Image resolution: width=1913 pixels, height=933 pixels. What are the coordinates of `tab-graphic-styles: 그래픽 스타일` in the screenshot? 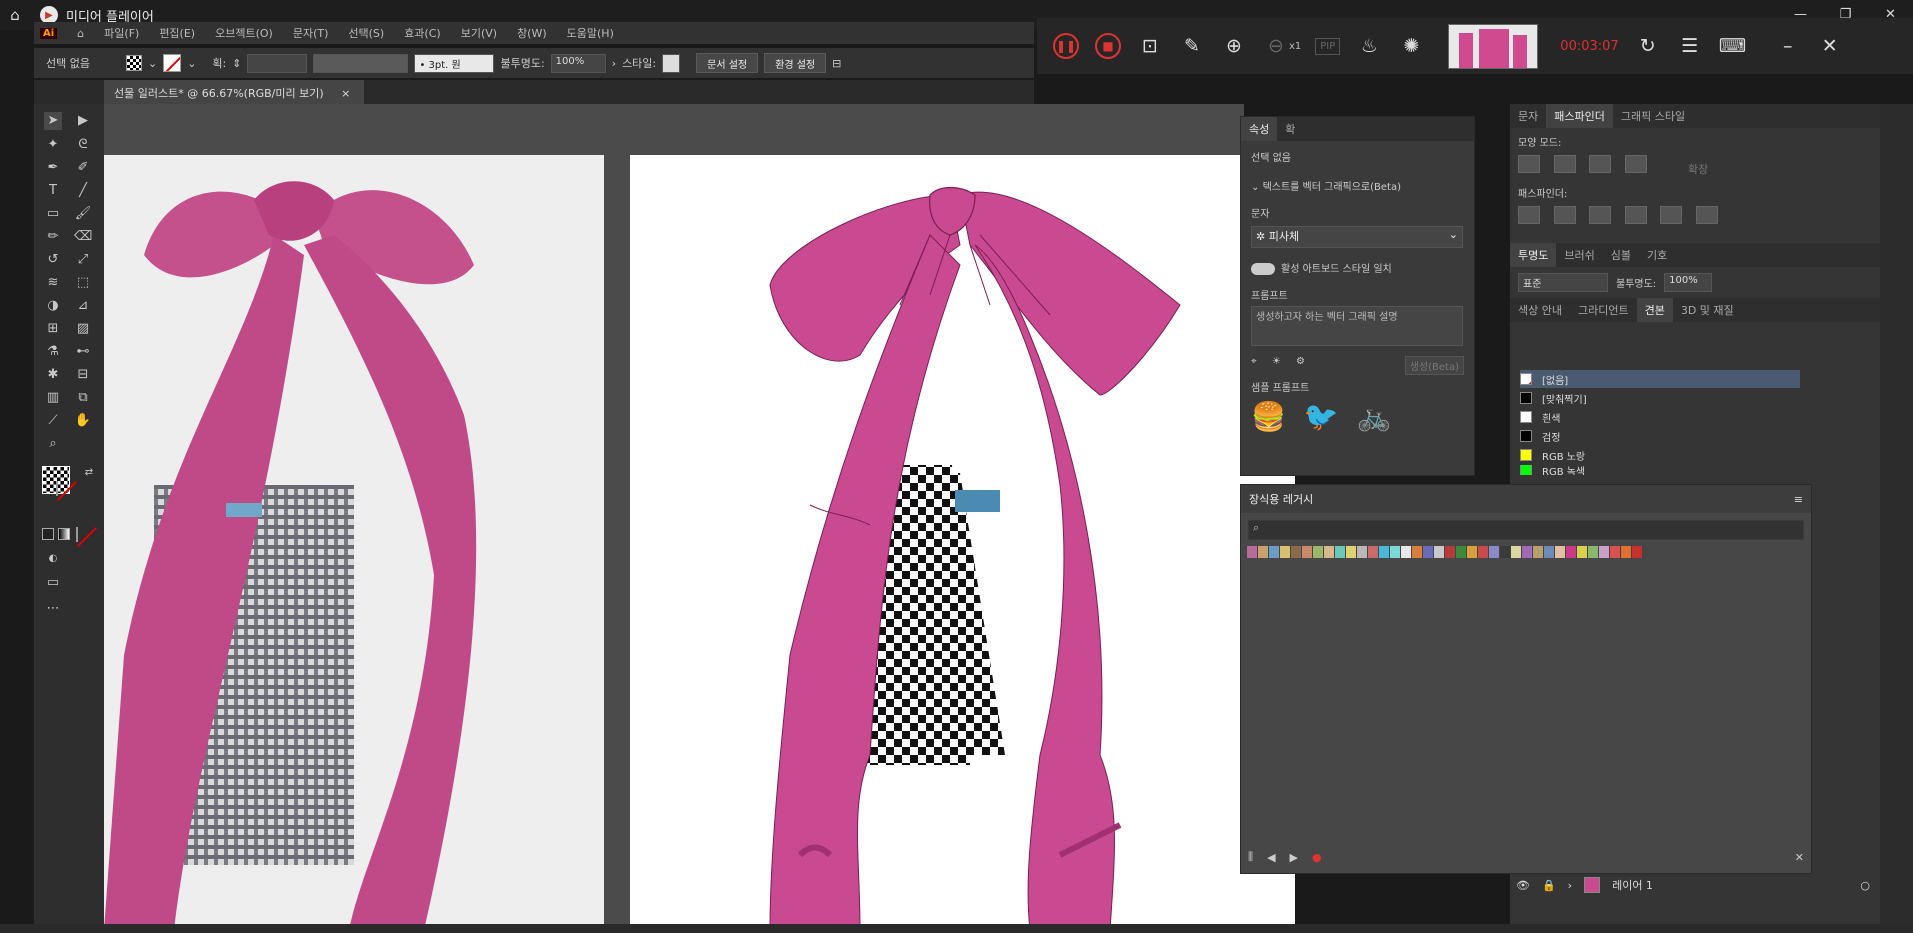 It's located at (1653, 116).